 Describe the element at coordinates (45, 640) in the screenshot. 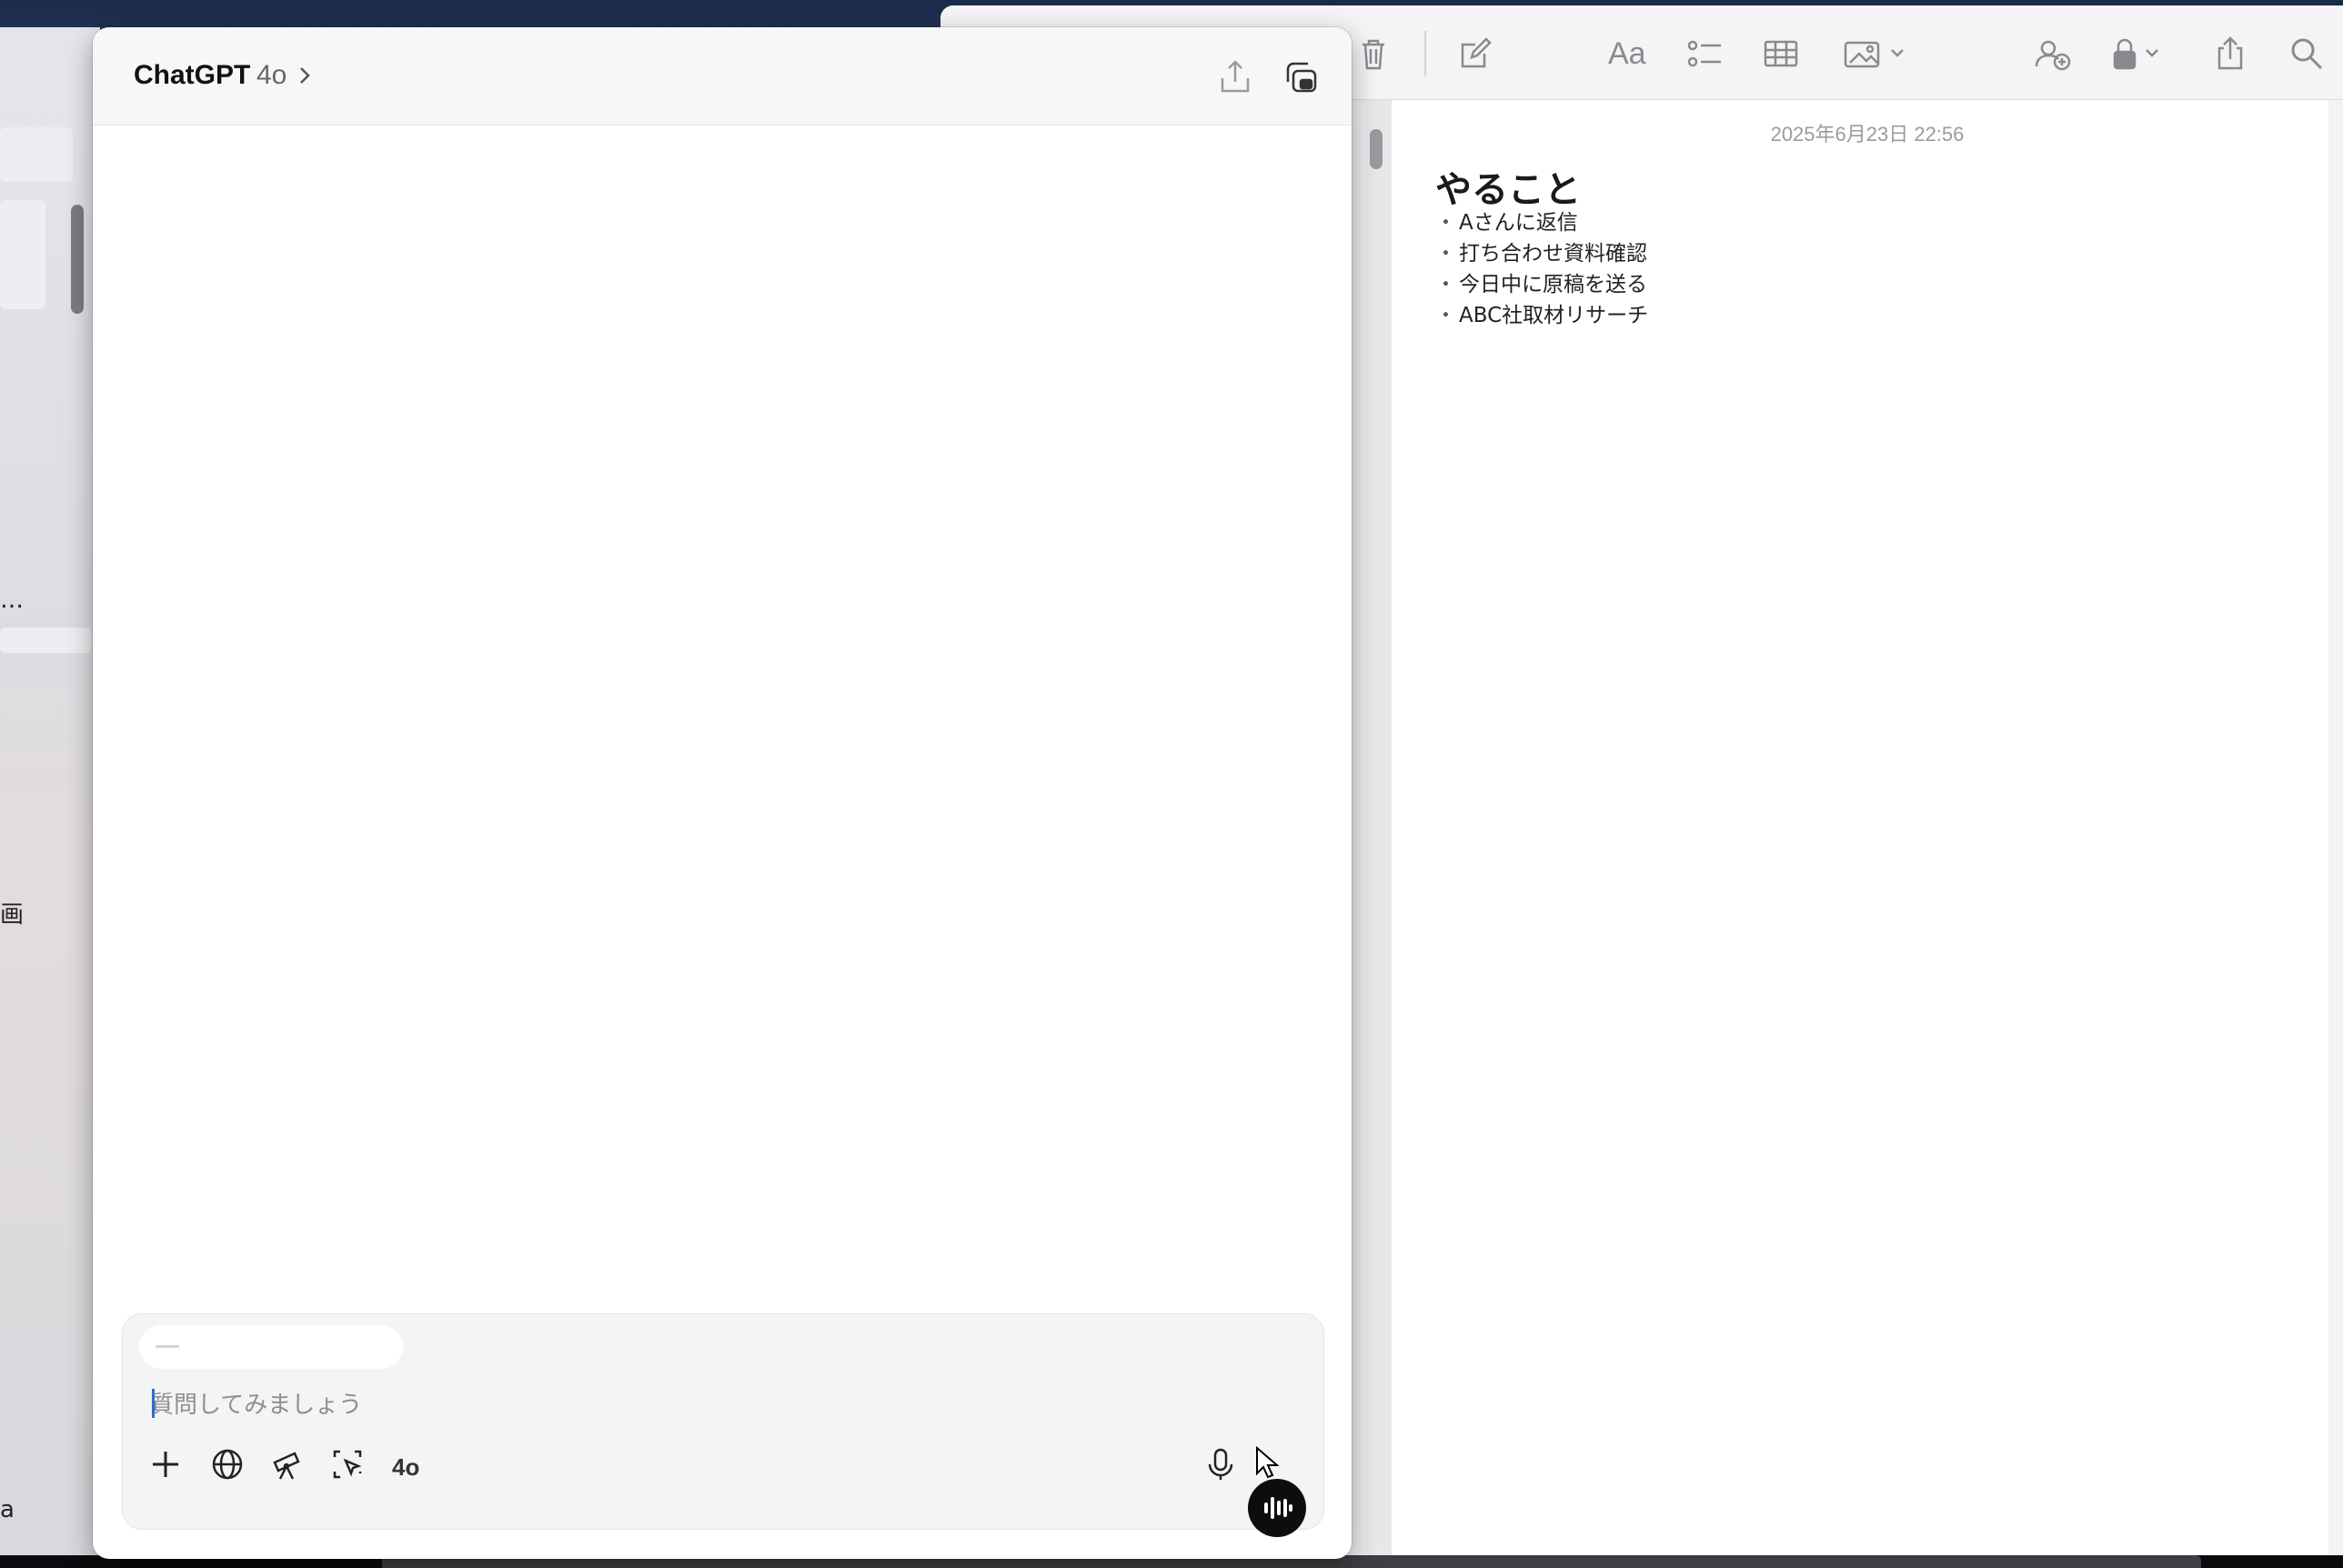

I see `background-app-row` at that location.